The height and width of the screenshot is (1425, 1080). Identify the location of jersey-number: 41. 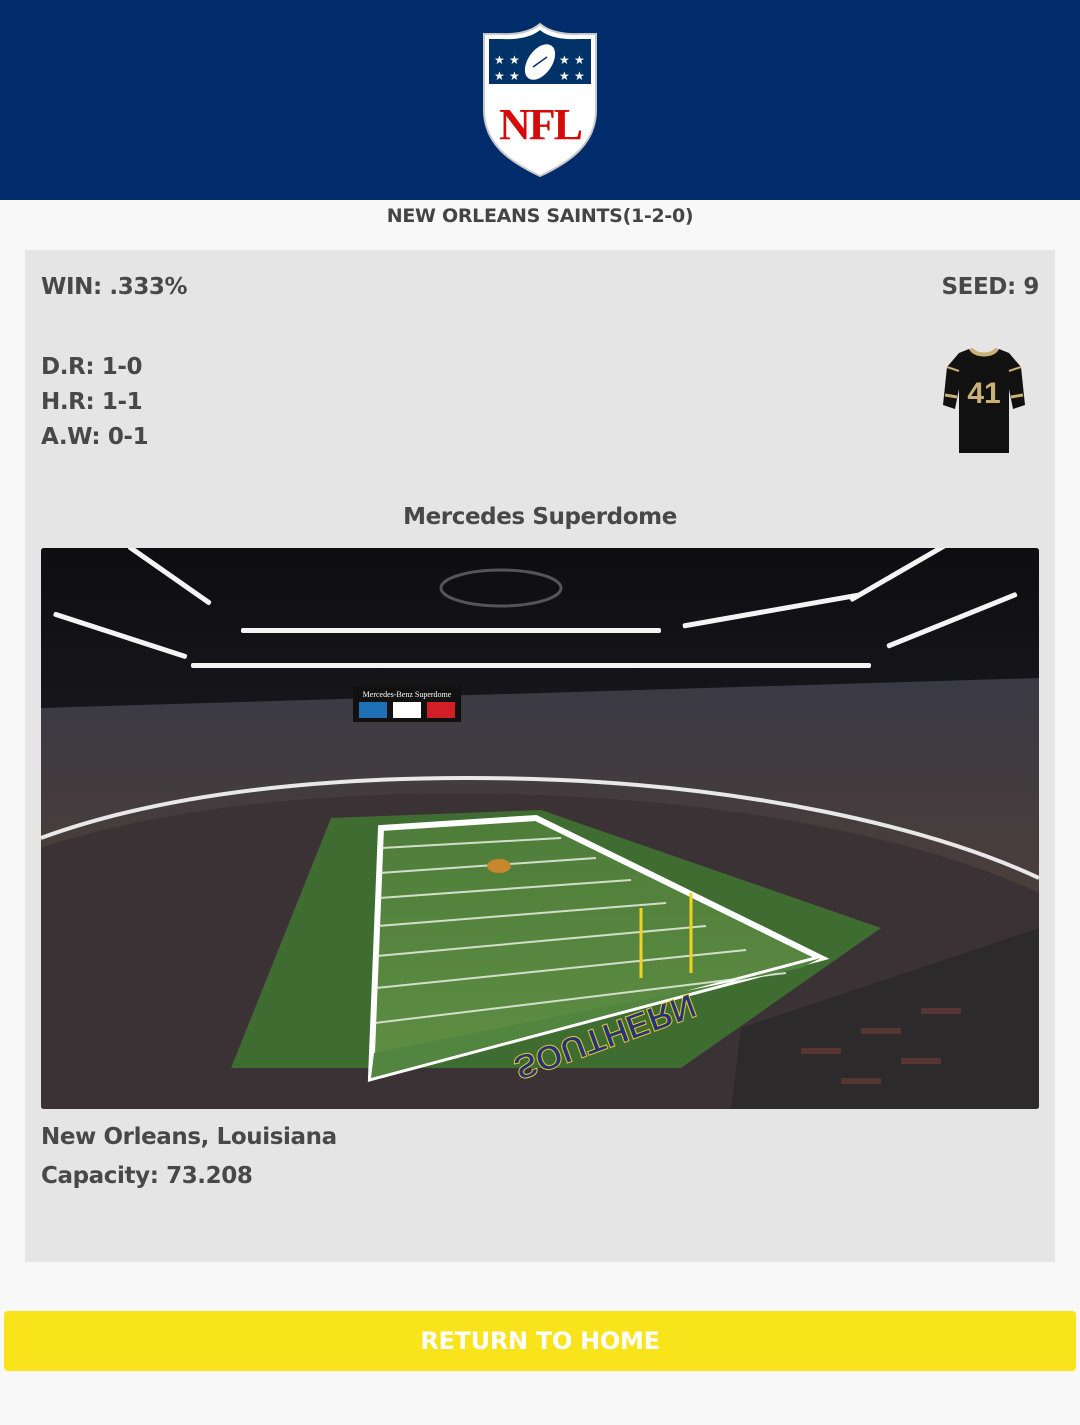
(983, 393).